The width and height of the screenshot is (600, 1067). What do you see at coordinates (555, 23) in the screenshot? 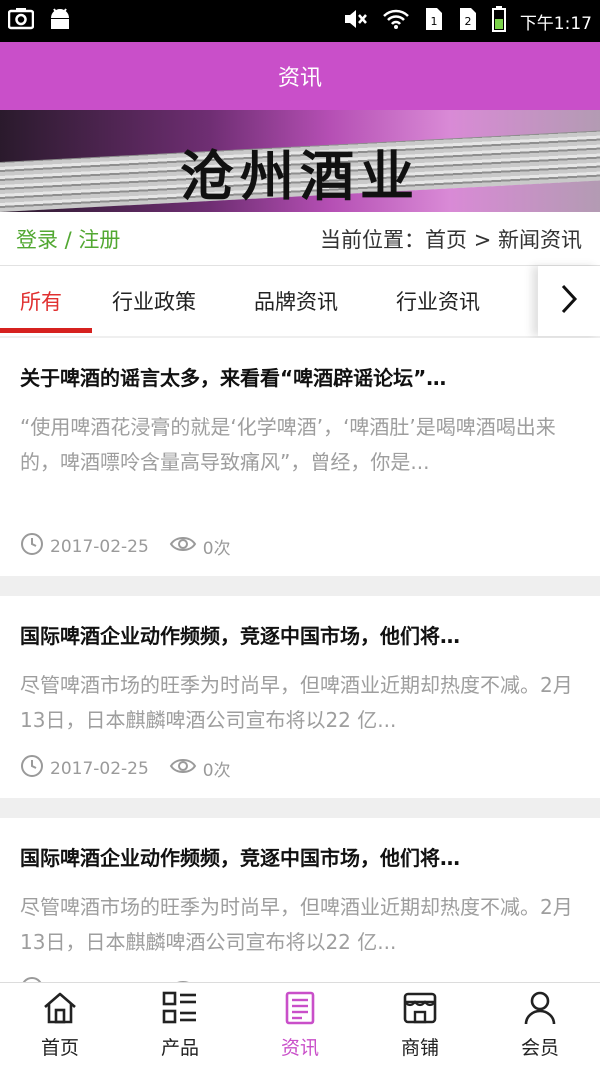
I see `status-time: 下午1:17` at bounding box center [555, 23].